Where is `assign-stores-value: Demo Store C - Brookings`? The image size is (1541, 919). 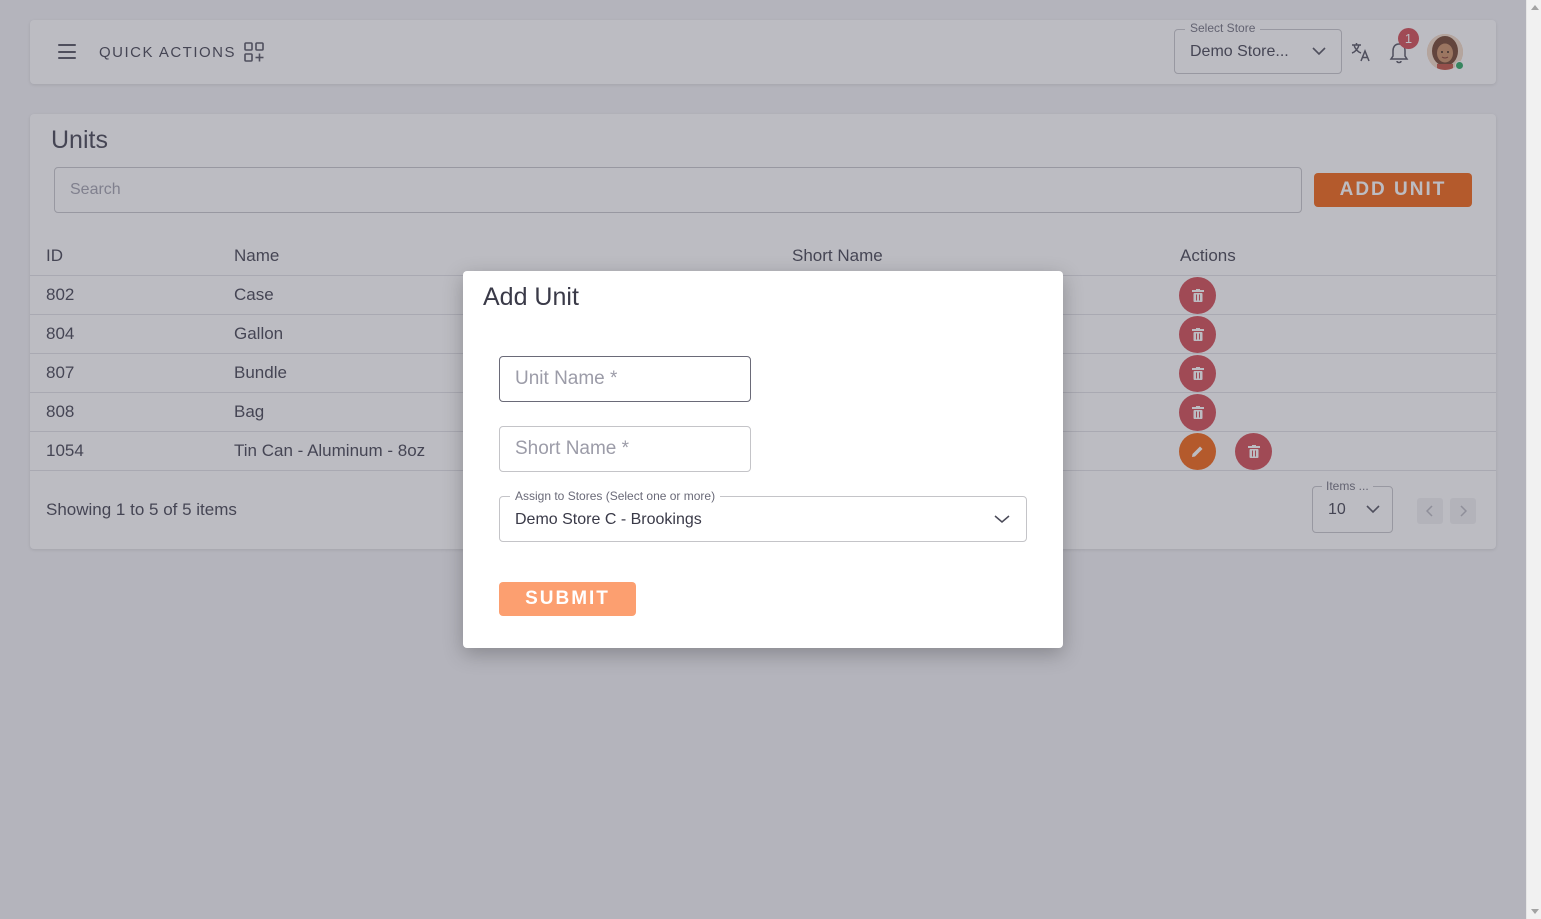 assign-stores-value: Demo Store C - Brookings is located at coordinates (608, 519).